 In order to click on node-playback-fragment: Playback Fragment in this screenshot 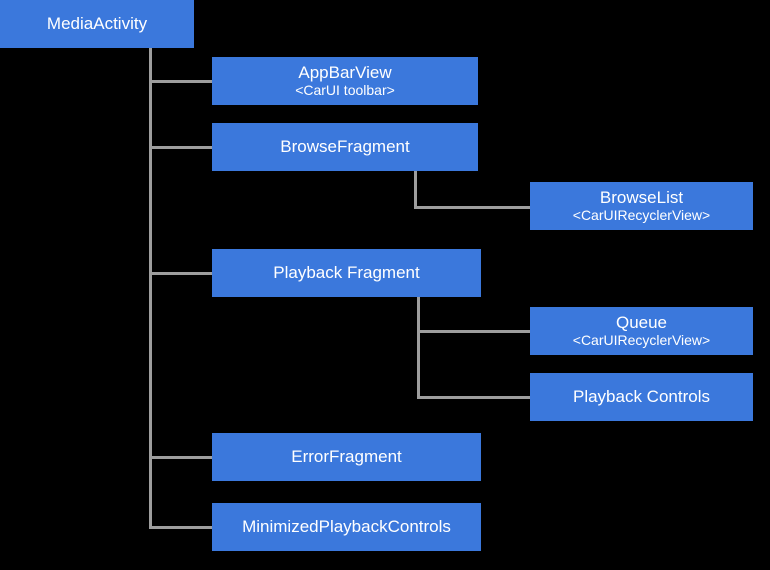, I will do `click(346, 273)`.